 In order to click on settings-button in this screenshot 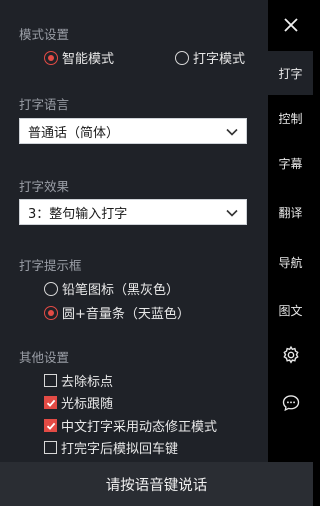, I will do `click(290, 355)`.